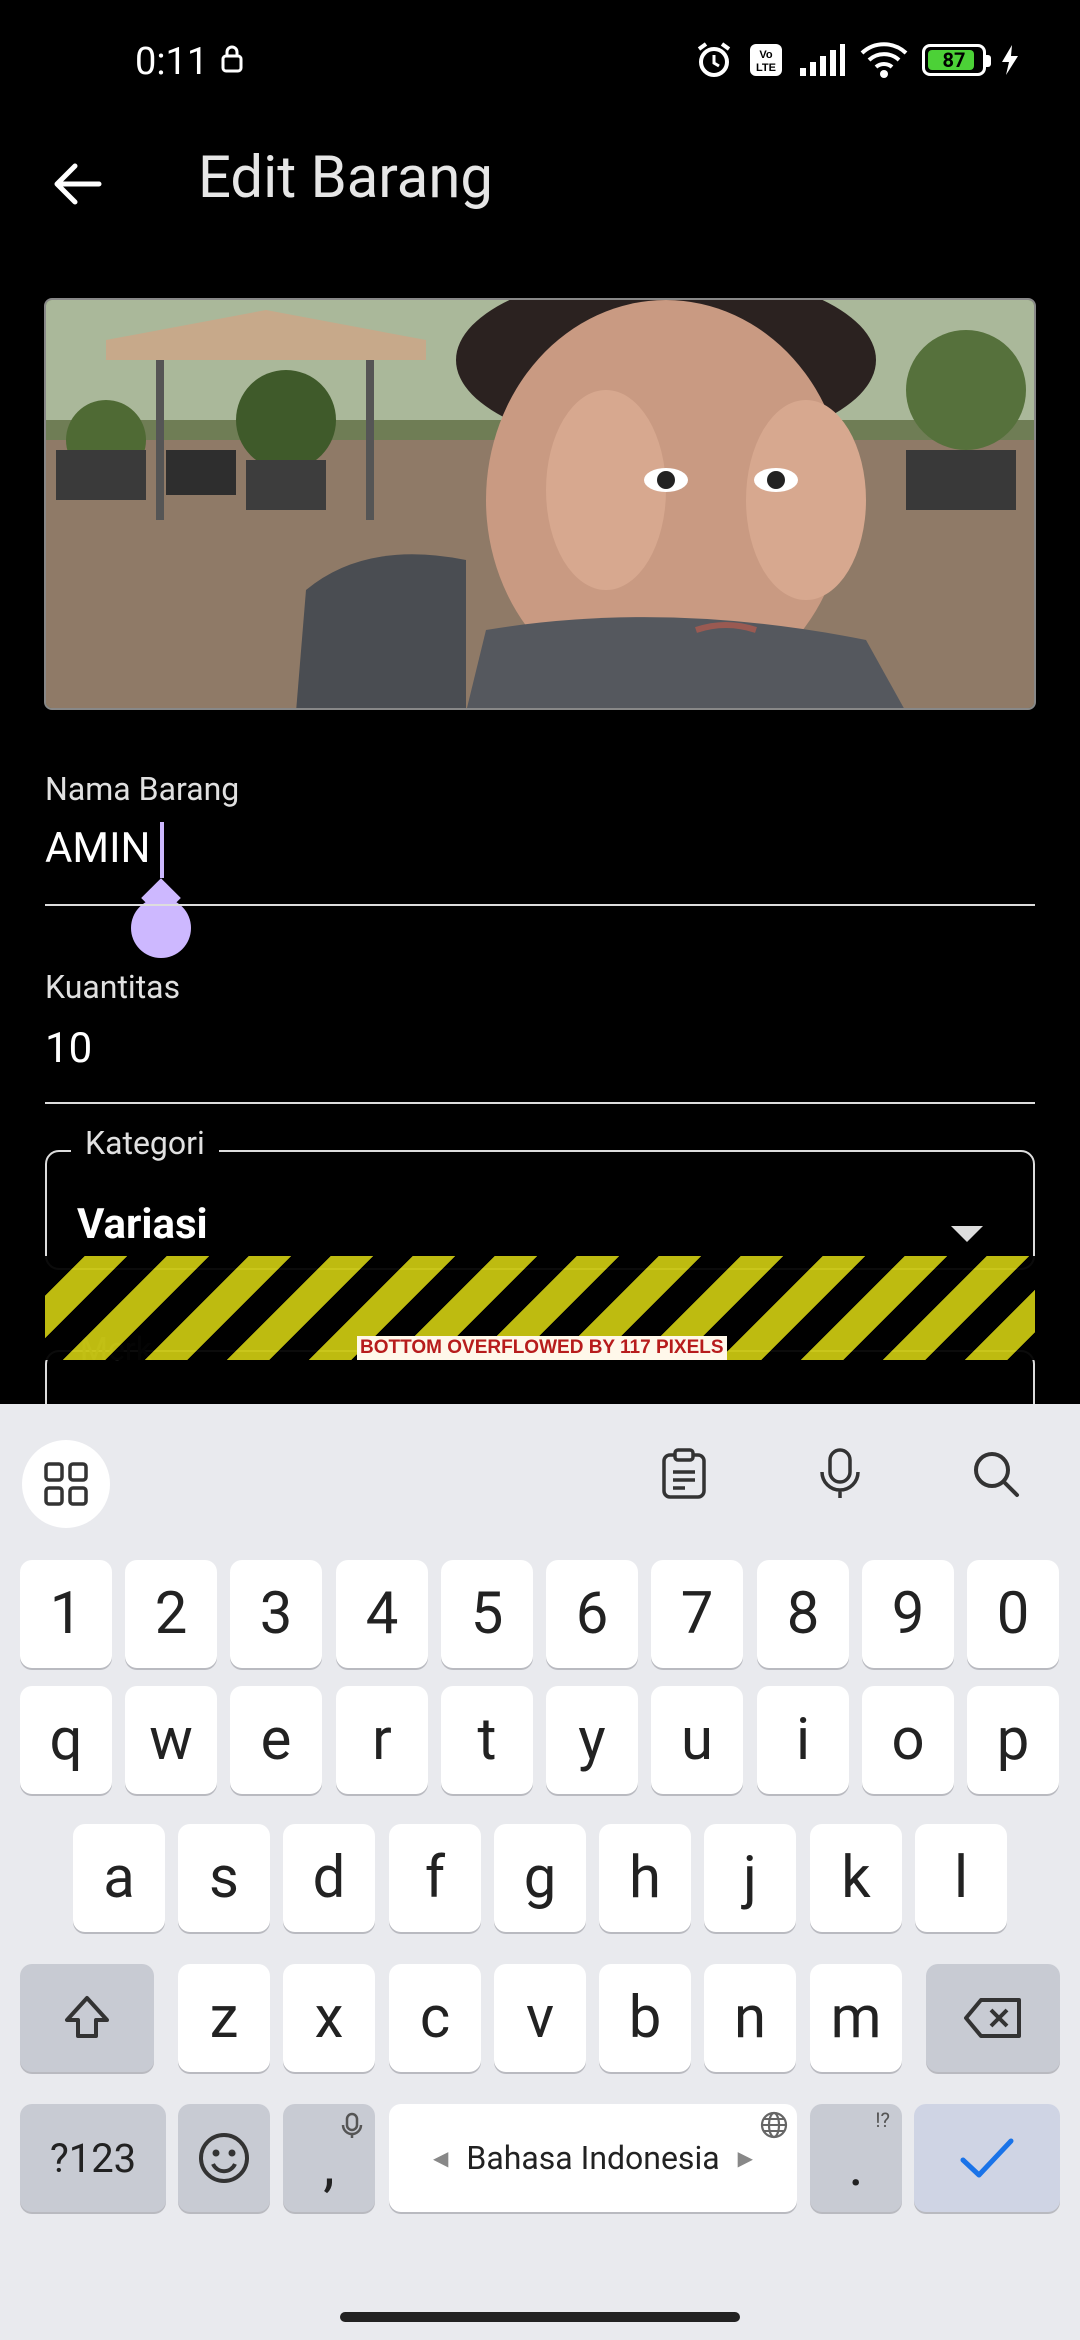 The width and height of the screenshot is (1080, 2340). I want to click on keyboard-search-button, so click(996, 1474).